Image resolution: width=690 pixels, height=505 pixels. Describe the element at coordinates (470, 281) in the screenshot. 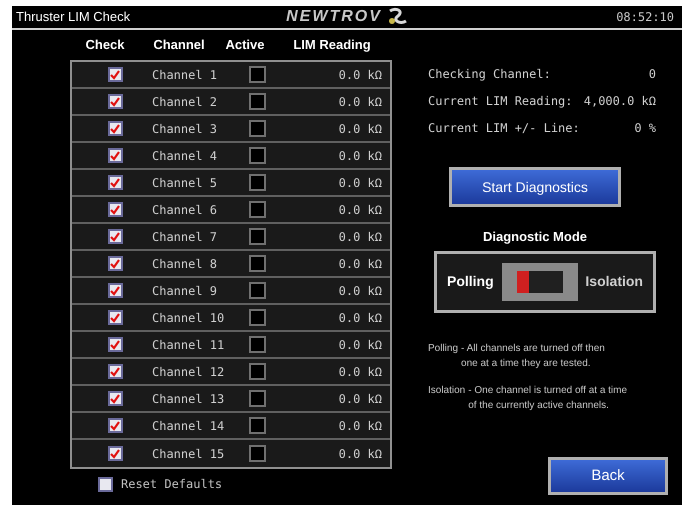

I see `polling-label: Polling` at that location.